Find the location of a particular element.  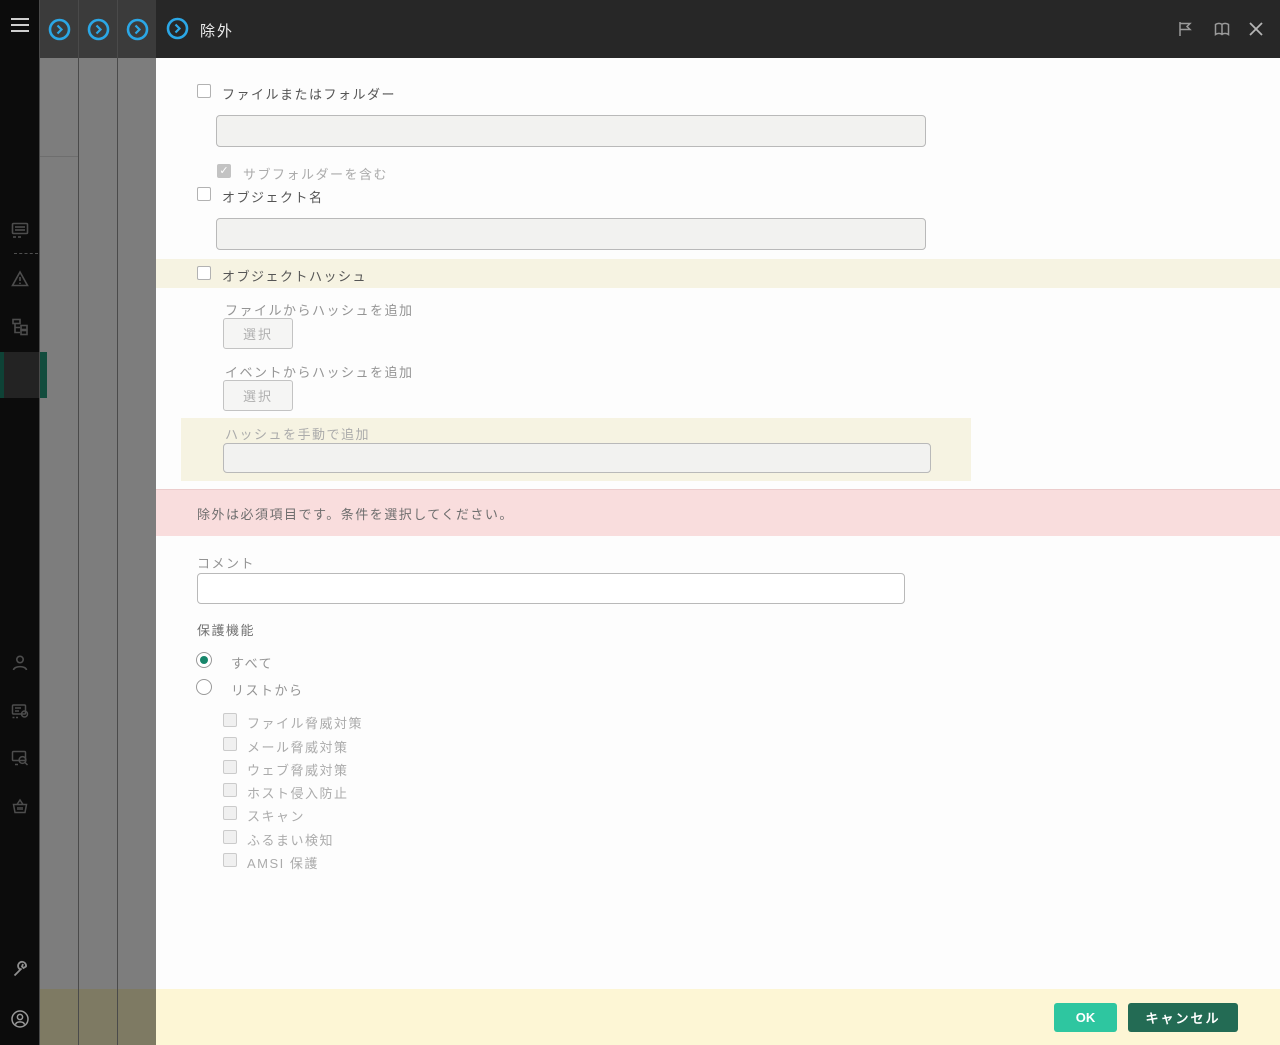

dialog-title: 除外 is located at coordinates (217, 31).